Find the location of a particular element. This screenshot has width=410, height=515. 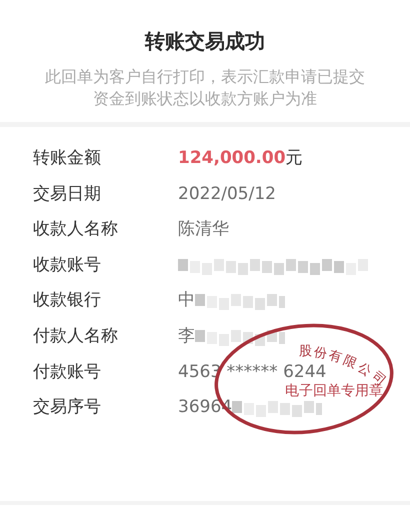

field-label: 付款人名称 is located at coordinates (76, 336).